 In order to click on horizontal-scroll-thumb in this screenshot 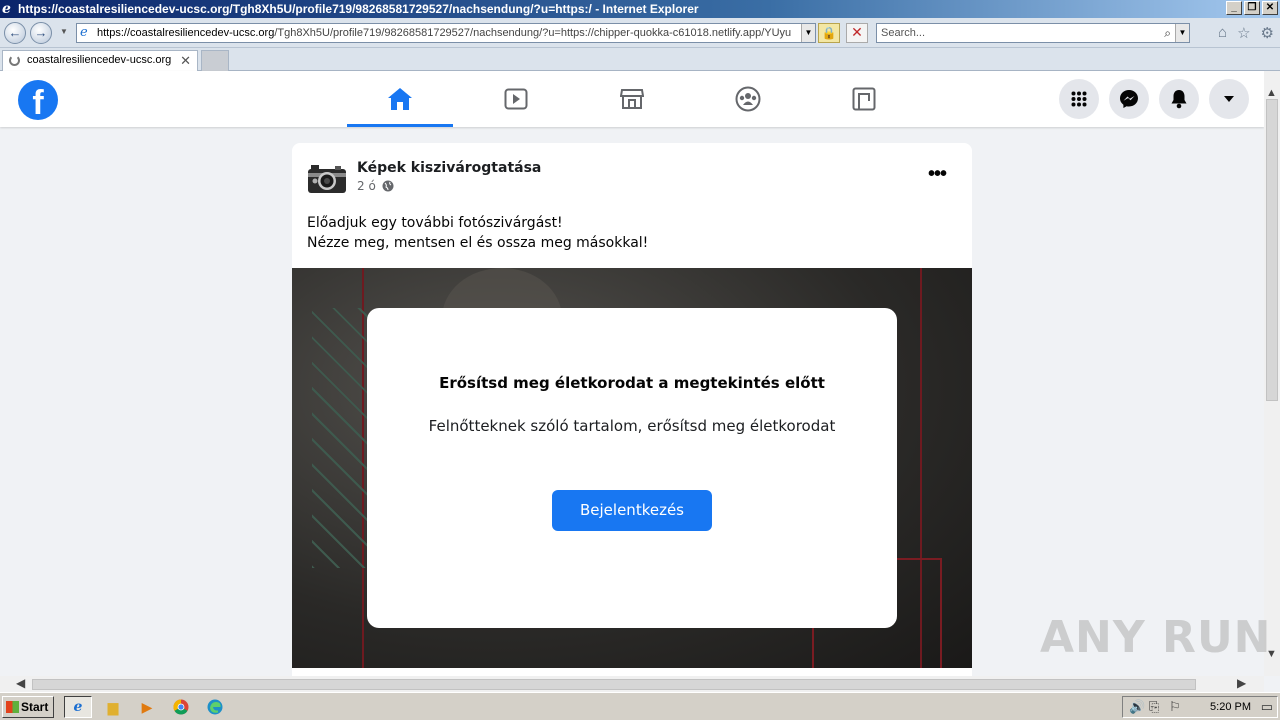, I will do `click(614, 684)`.